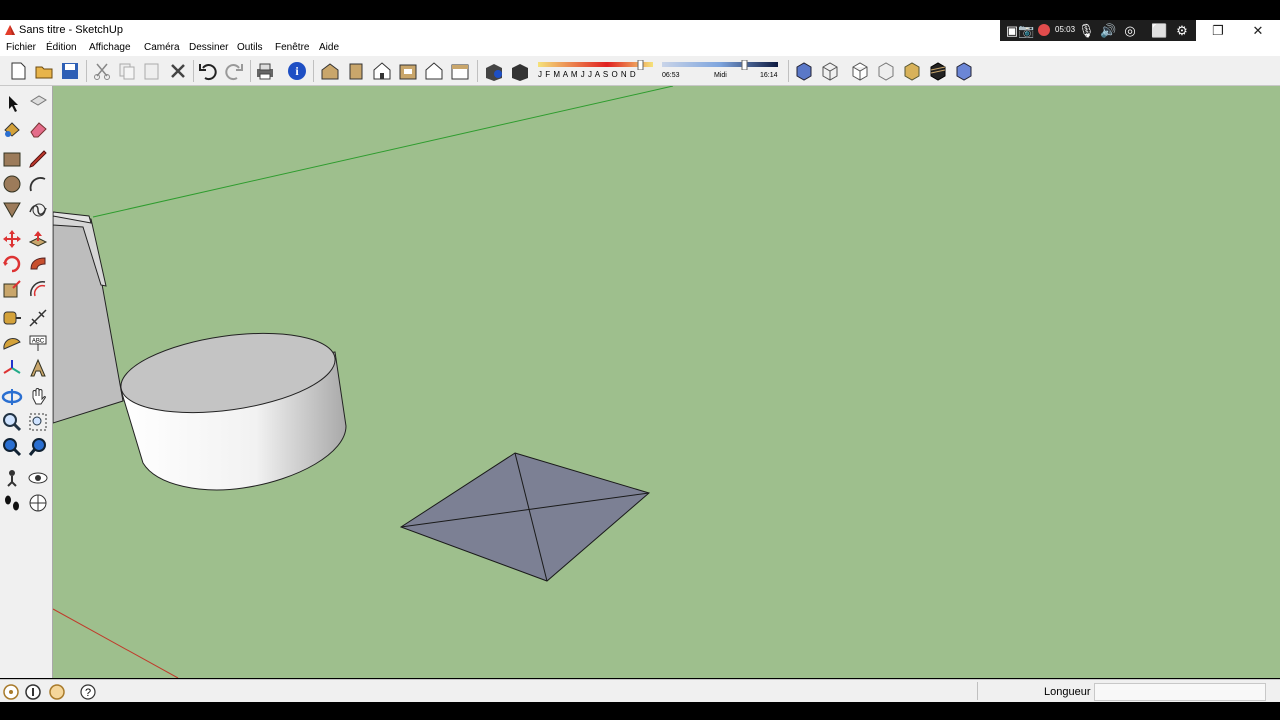 This screenshot has height=720, width=1280. What do you see at coordinates (38, 397) in the screenshot?
I see `pan-hand-icon` at bounding box center [38, 397].